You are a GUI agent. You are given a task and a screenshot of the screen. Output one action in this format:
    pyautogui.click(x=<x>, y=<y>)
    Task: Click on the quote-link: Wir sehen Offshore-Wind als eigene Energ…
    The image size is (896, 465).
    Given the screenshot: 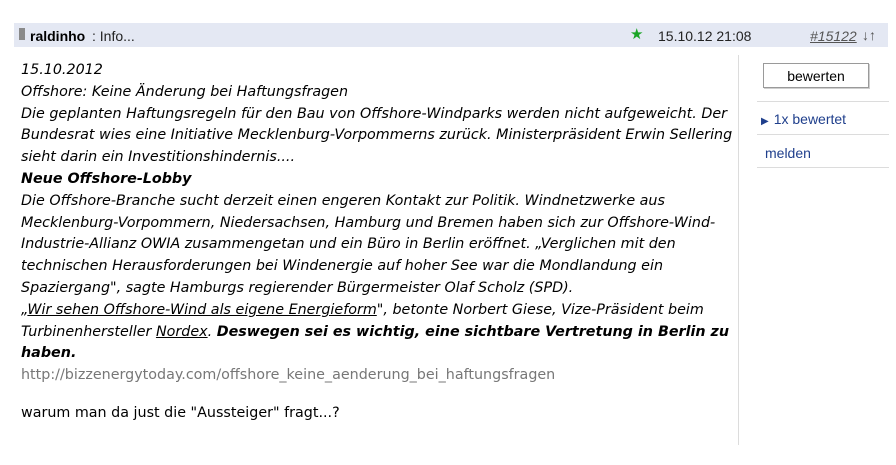 What is the action you would take?
    pyautogui.click(x=201, y=310)
    